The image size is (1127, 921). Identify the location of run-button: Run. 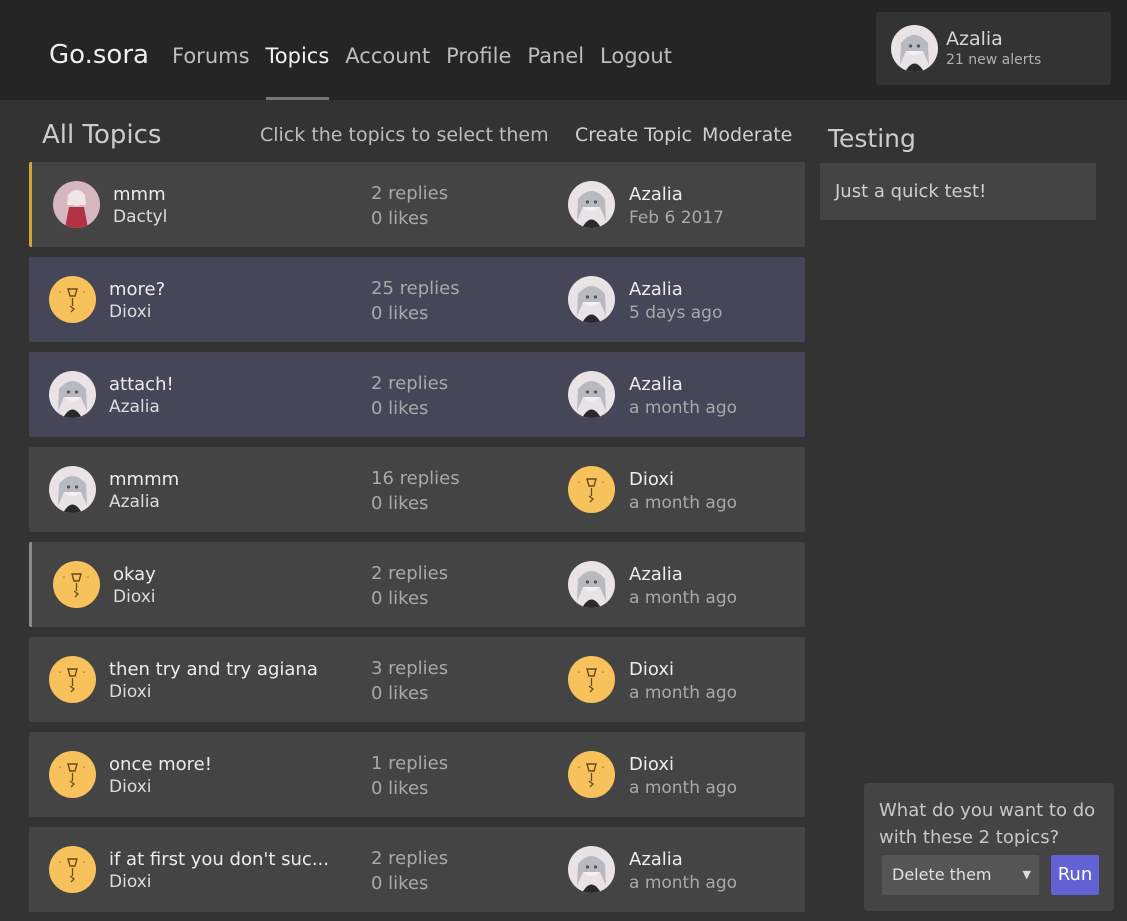
(1075, 875).